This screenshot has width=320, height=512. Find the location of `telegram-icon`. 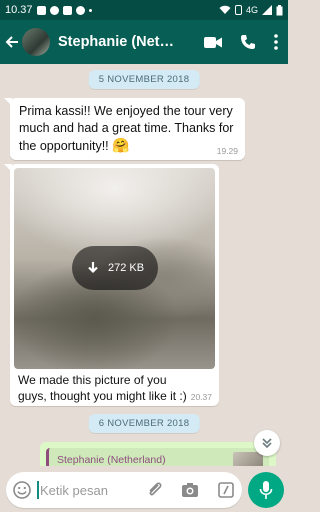

telegram-icon is located at coordinates (80, 10).